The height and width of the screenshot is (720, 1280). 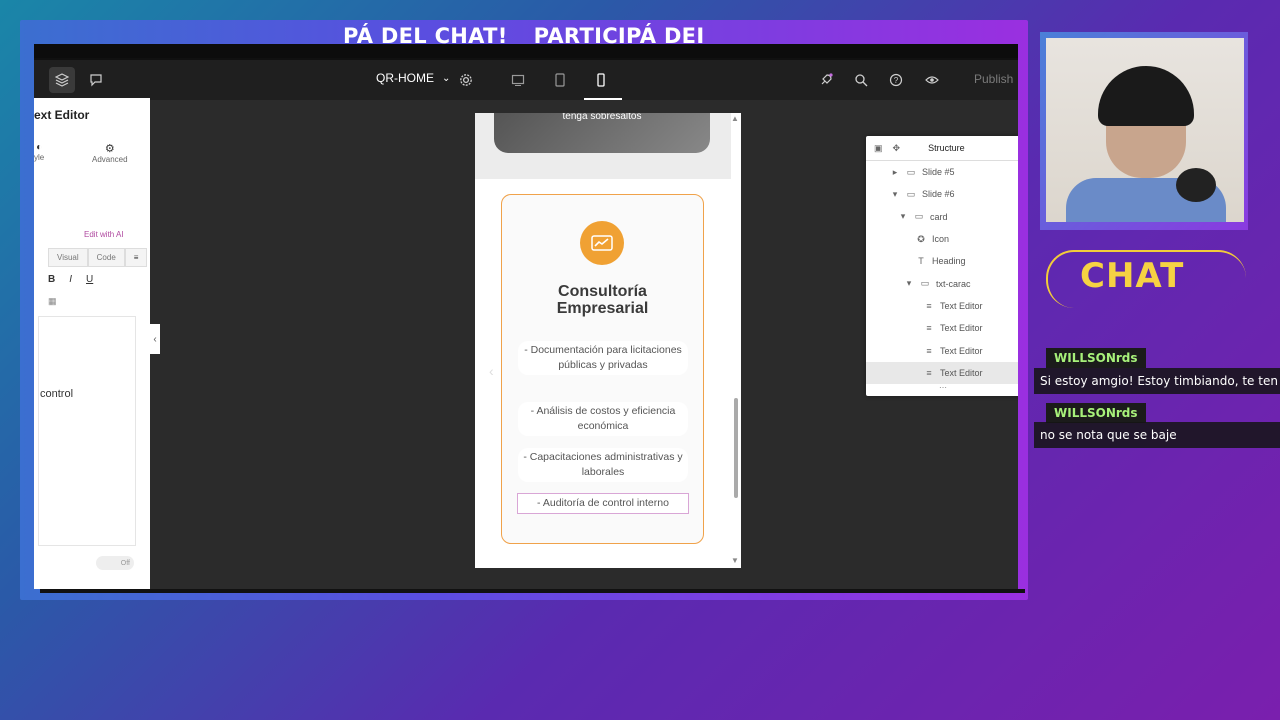 What do you see at coordinates (946, 148) in the screenshot?
I see `structure-title: Structure` at bounding box center [946, 148].